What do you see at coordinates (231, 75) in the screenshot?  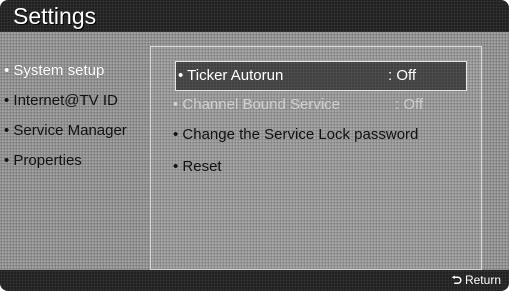 I see `option-label: • Ticker Autorun` at bounding box center [231, 75].